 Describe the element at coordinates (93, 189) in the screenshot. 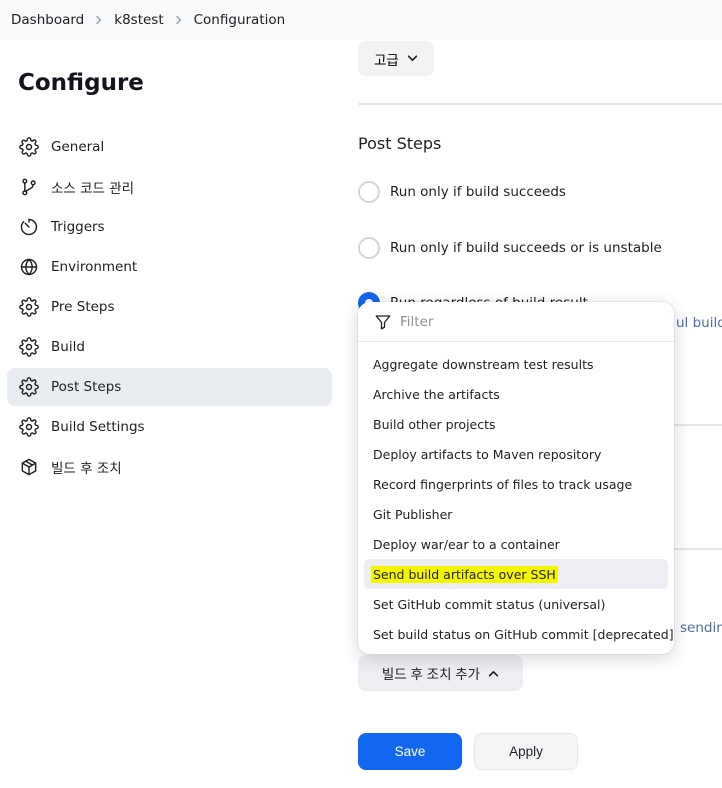

I see `sidebar-item-label: 소스 코드 관리` at that location.